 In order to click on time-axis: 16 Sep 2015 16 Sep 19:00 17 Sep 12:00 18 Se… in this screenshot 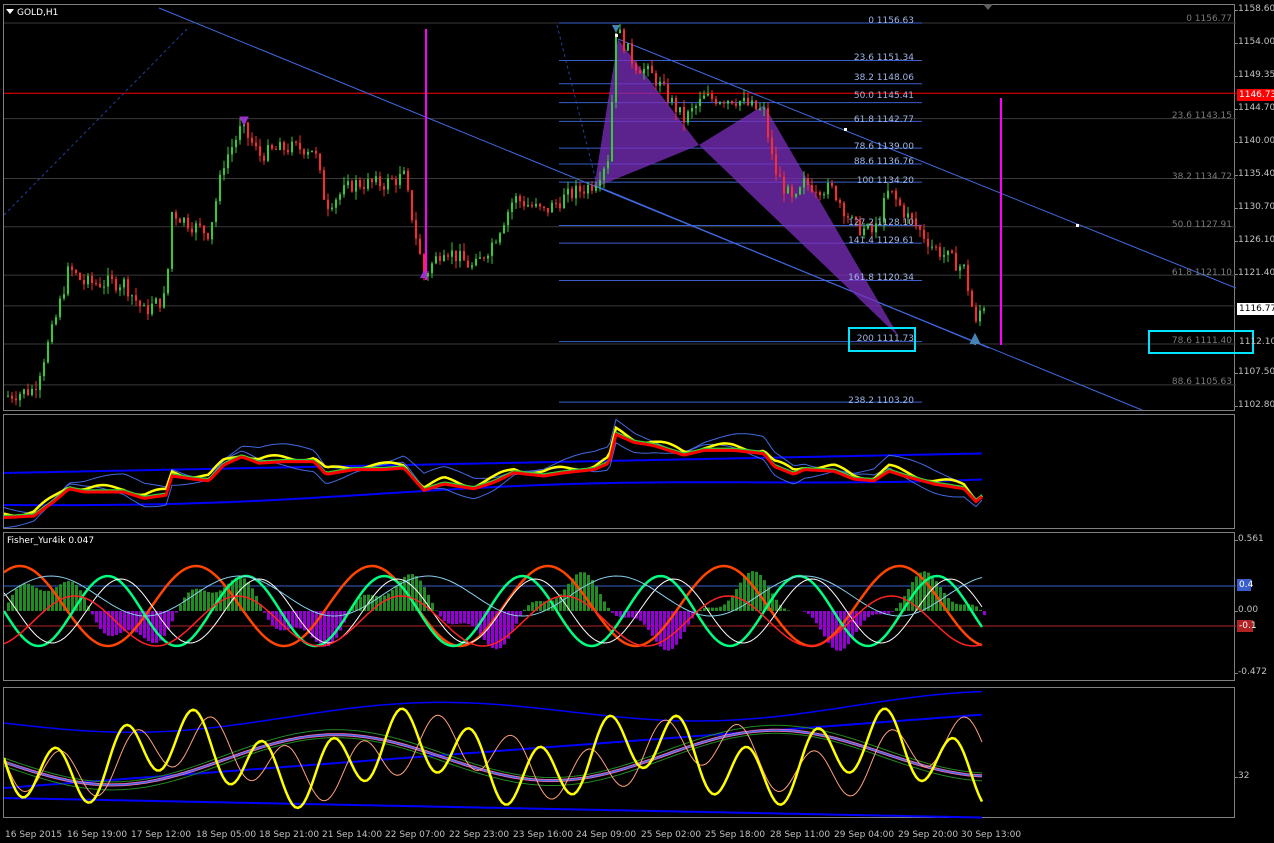, I will do `click(619, 836)`.